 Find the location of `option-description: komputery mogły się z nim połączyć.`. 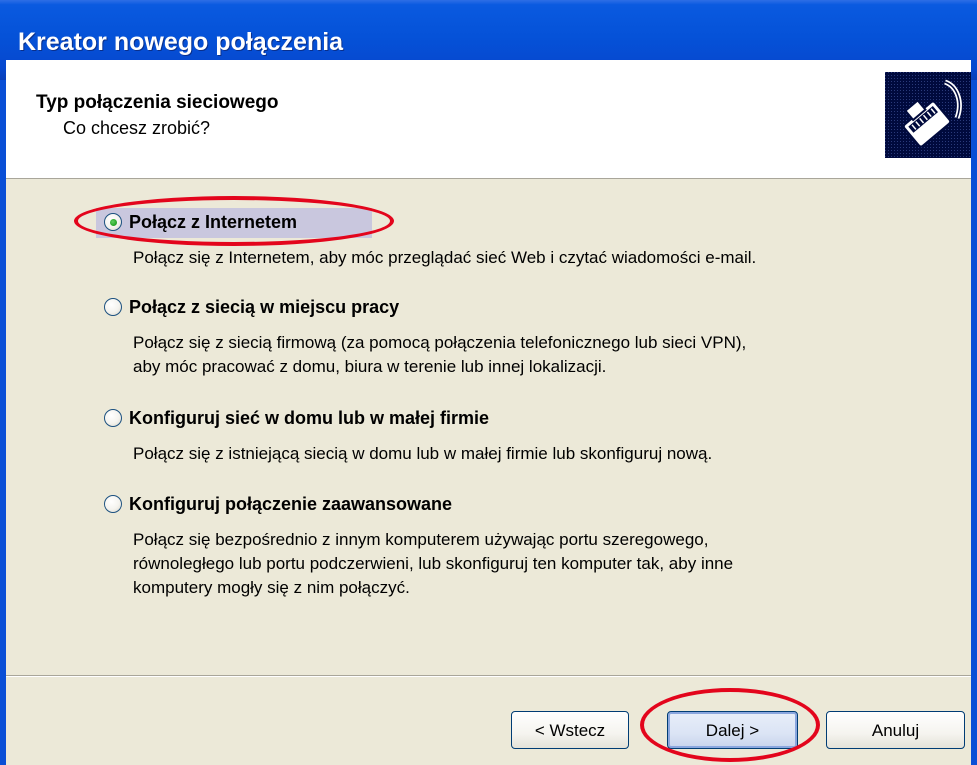

option-description: komputery mogły się z nim połączyć. is located at coordinates (271, 587).